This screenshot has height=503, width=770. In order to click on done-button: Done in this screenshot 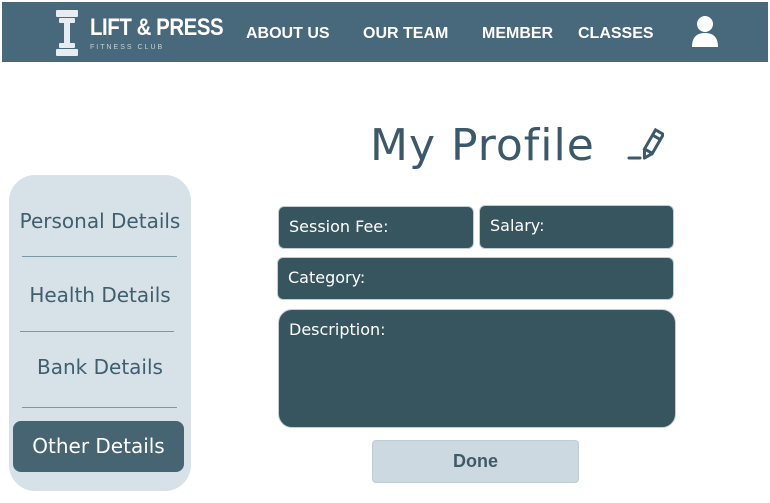, I will do `click(475, 461)`.